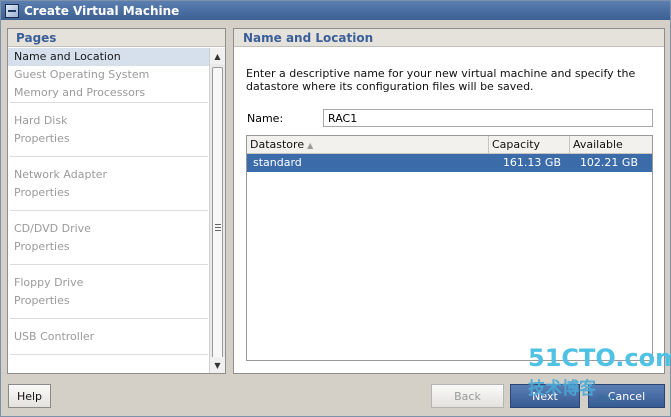 This screenshot has width=671, height=417. I want to click on page-item-hard-disk-properties: Properties, so click(109, 139).